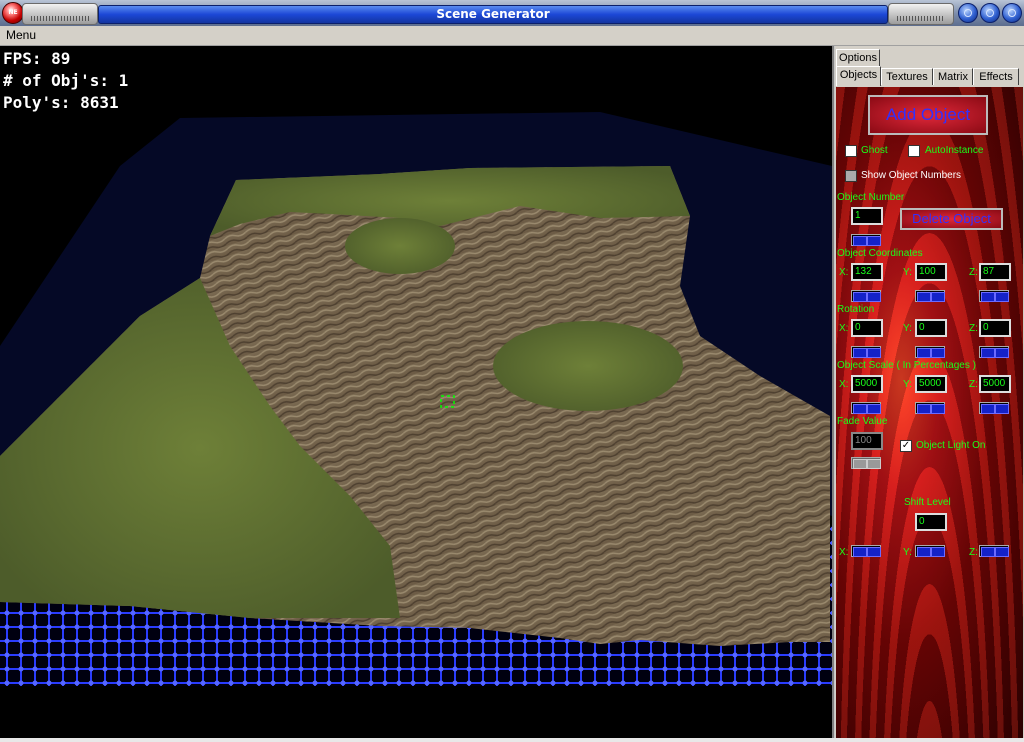  Describe the element at coordinates (914, 151) in the screenshot. I see `autoinstance-checkbox` at that location.